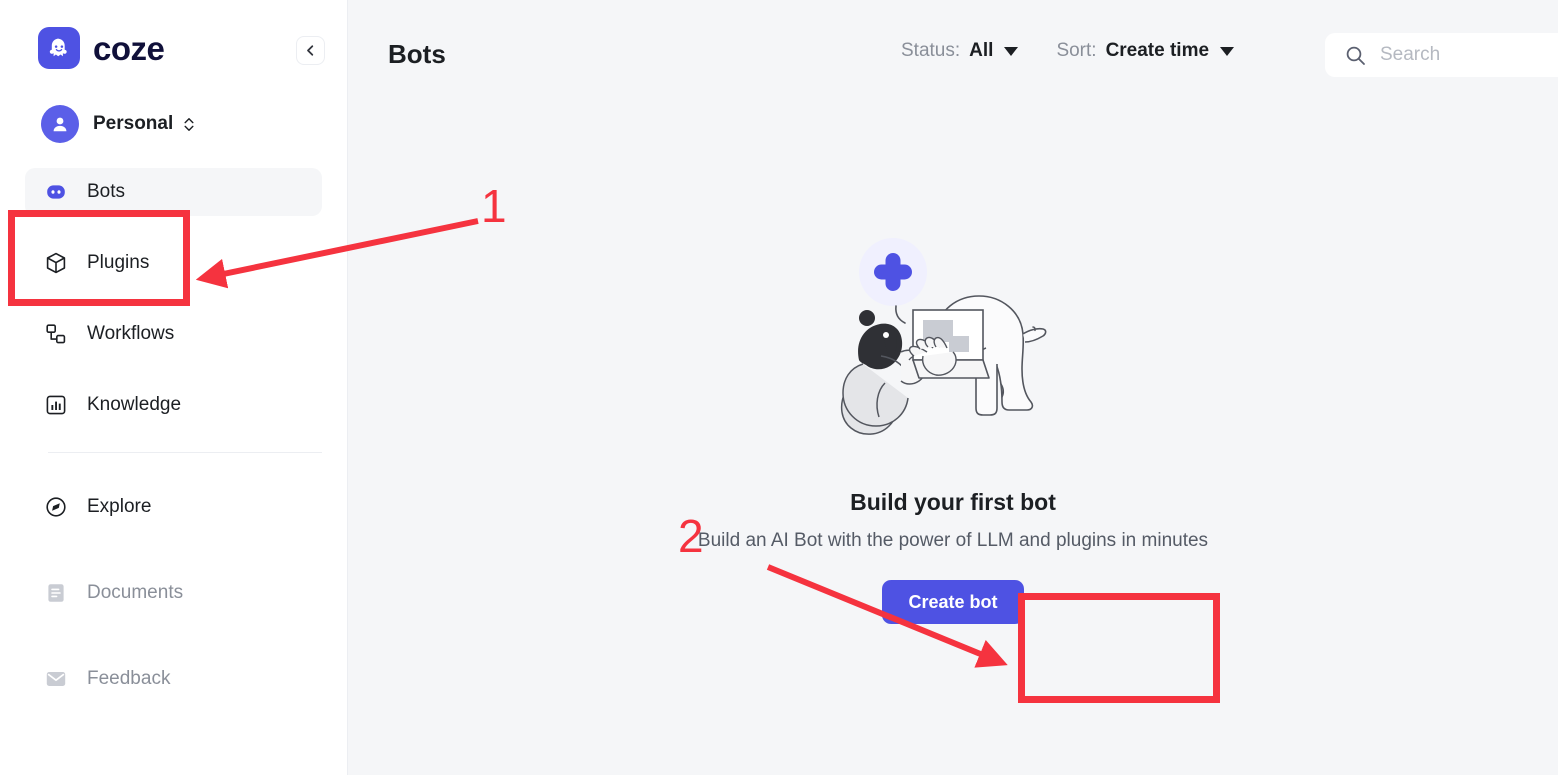 Image resolution: width=1558 pixels, height=775 pixels. I want to click on coze-ghost-logo-icon, so click(59, 48).